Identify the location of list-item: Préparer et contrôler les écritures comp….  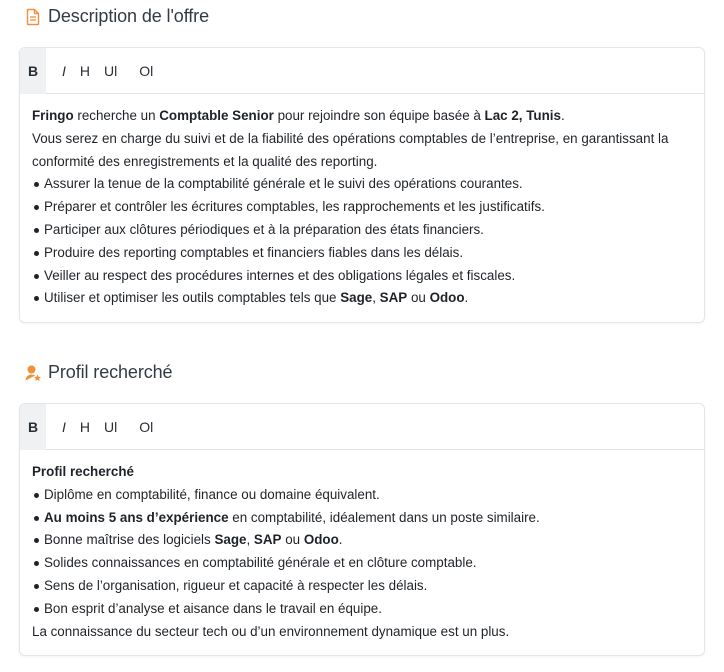
(362, 207).